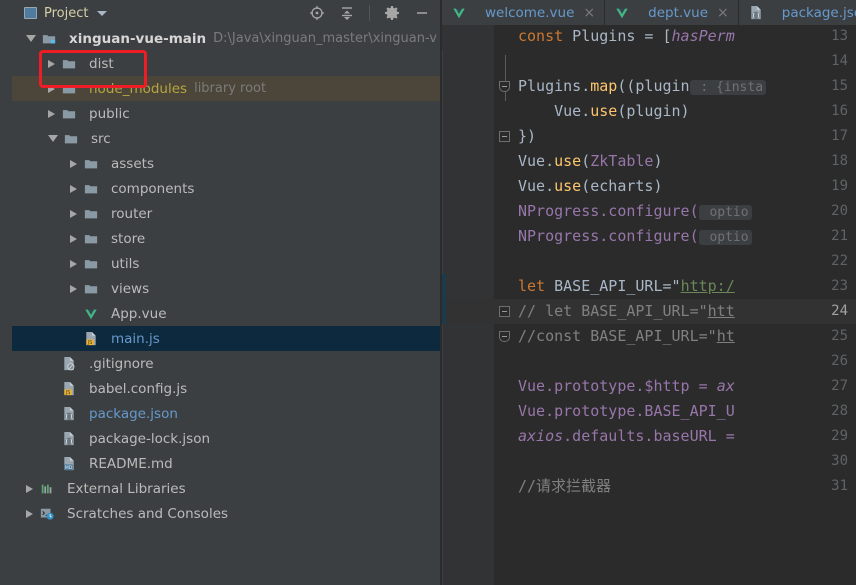 The image size is (856, 585). Describe the element at coordinates (564, 486) in the screenshot. I see `code-line-31: //请求拦截器` at that location.